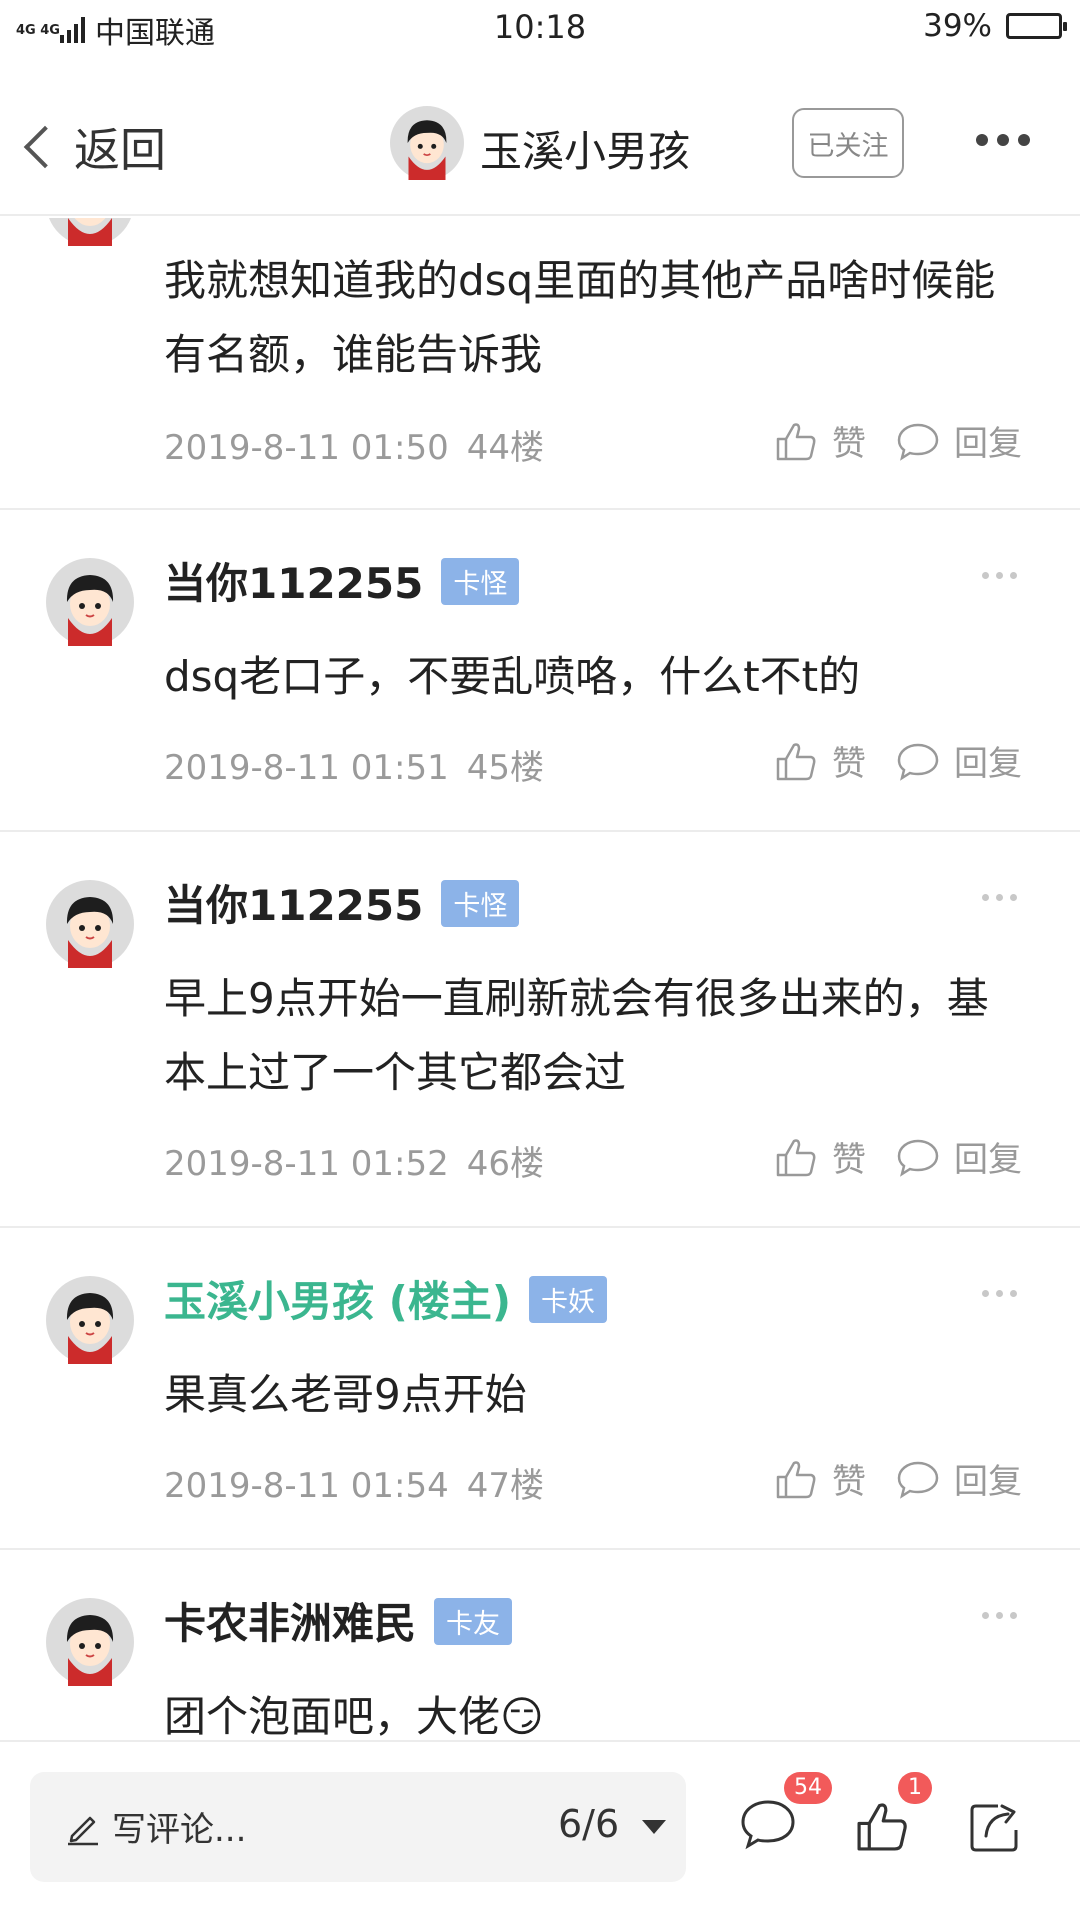  What do you see at coordinates (1003, 140) in the screenshot?
I see `more-options-icon` at bounding box center [1003, 140].